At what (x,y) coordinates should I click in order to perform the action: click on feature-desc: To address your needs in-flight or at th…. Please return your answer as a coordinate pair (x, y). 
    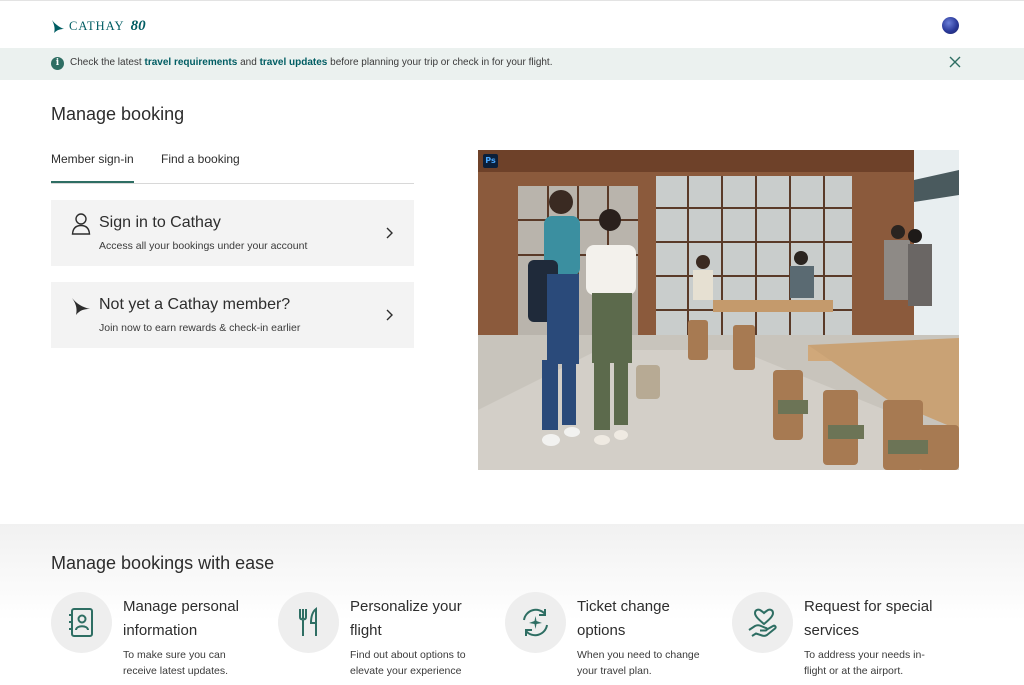
    Looking at the image, I should click on (864, 663).